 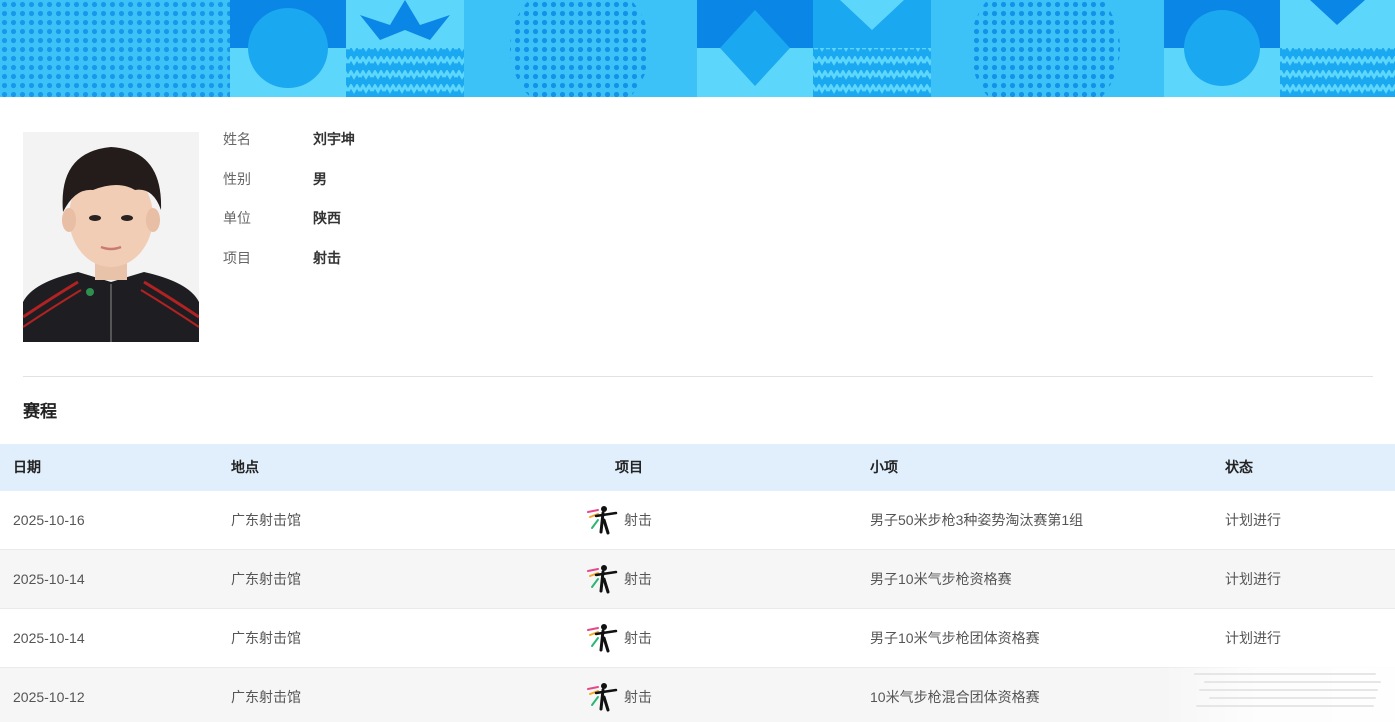 I want to click on banner-pattern, so click(x=697, y=48).